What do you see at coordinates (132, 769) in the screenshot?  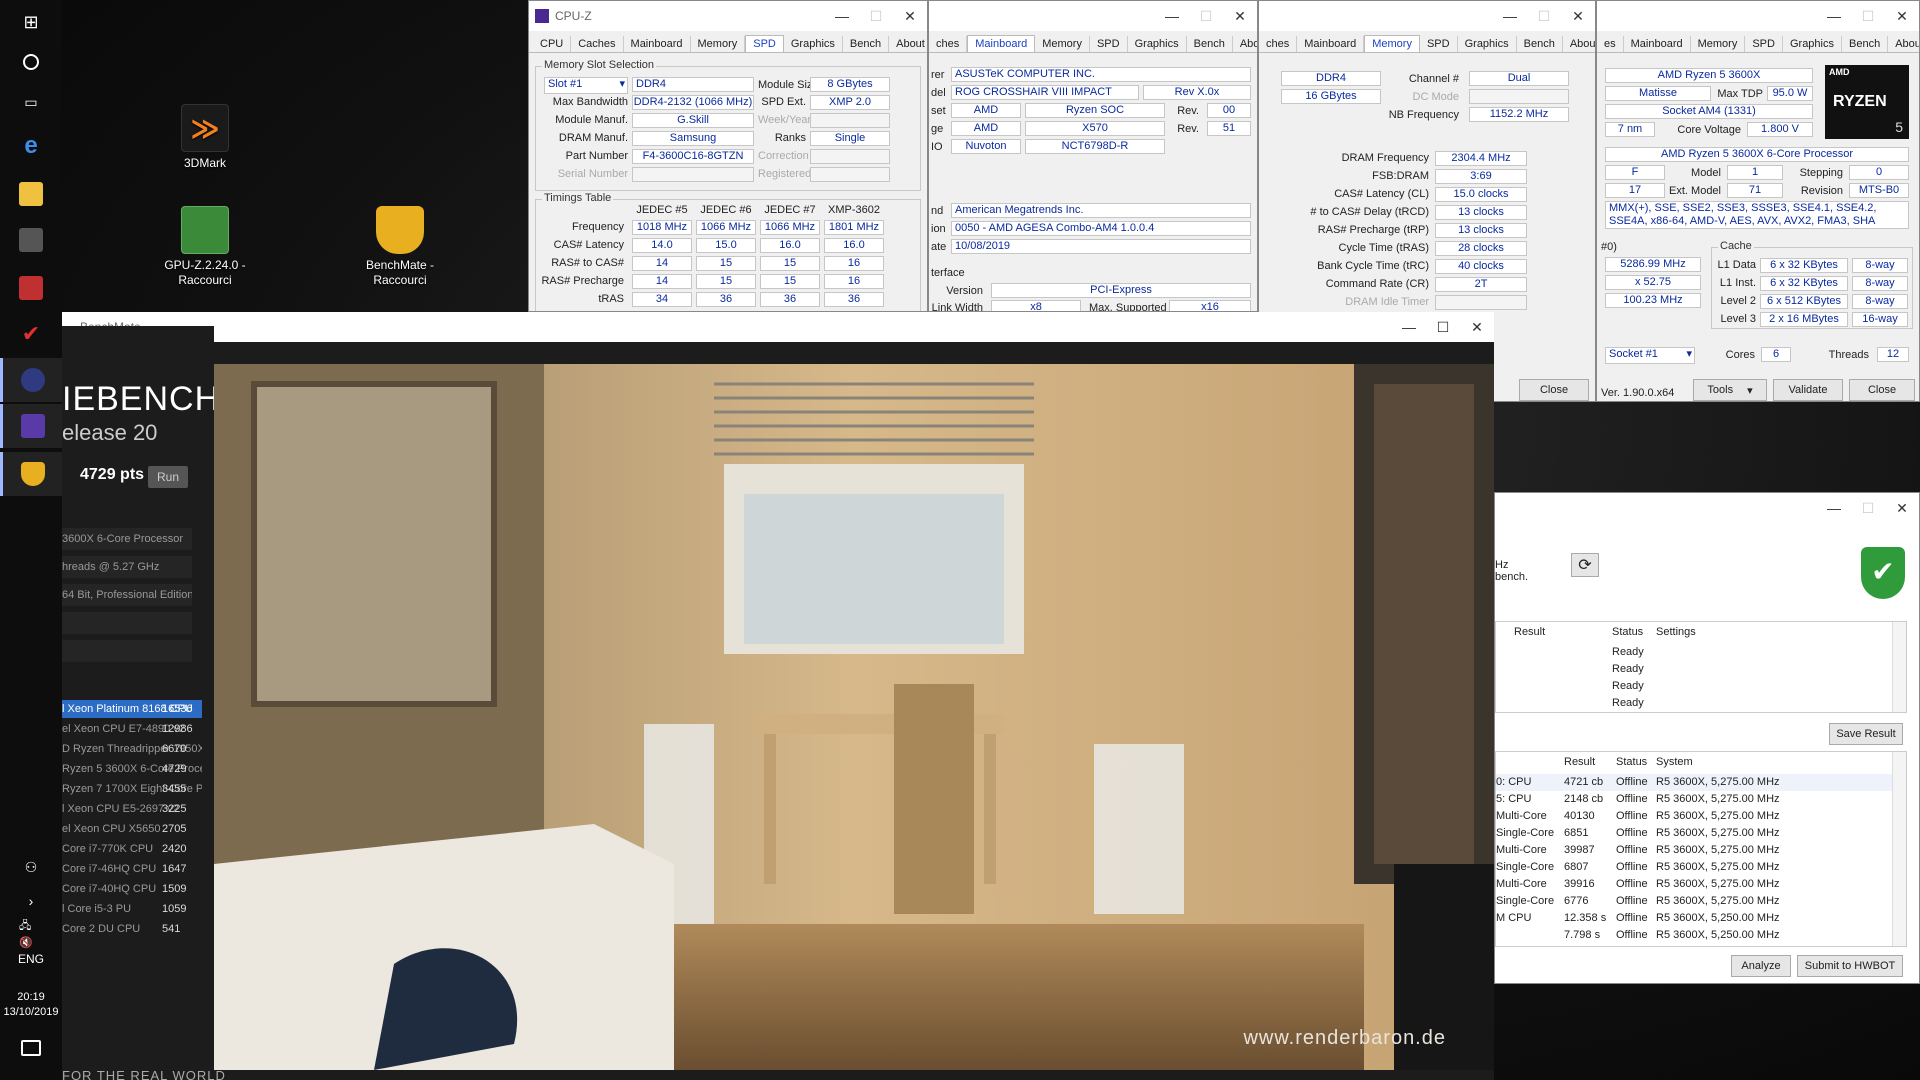 I see `ranking-row: Ryzen 5 3600X 6-Core Proces 4729` at bounding box center [132, 769].